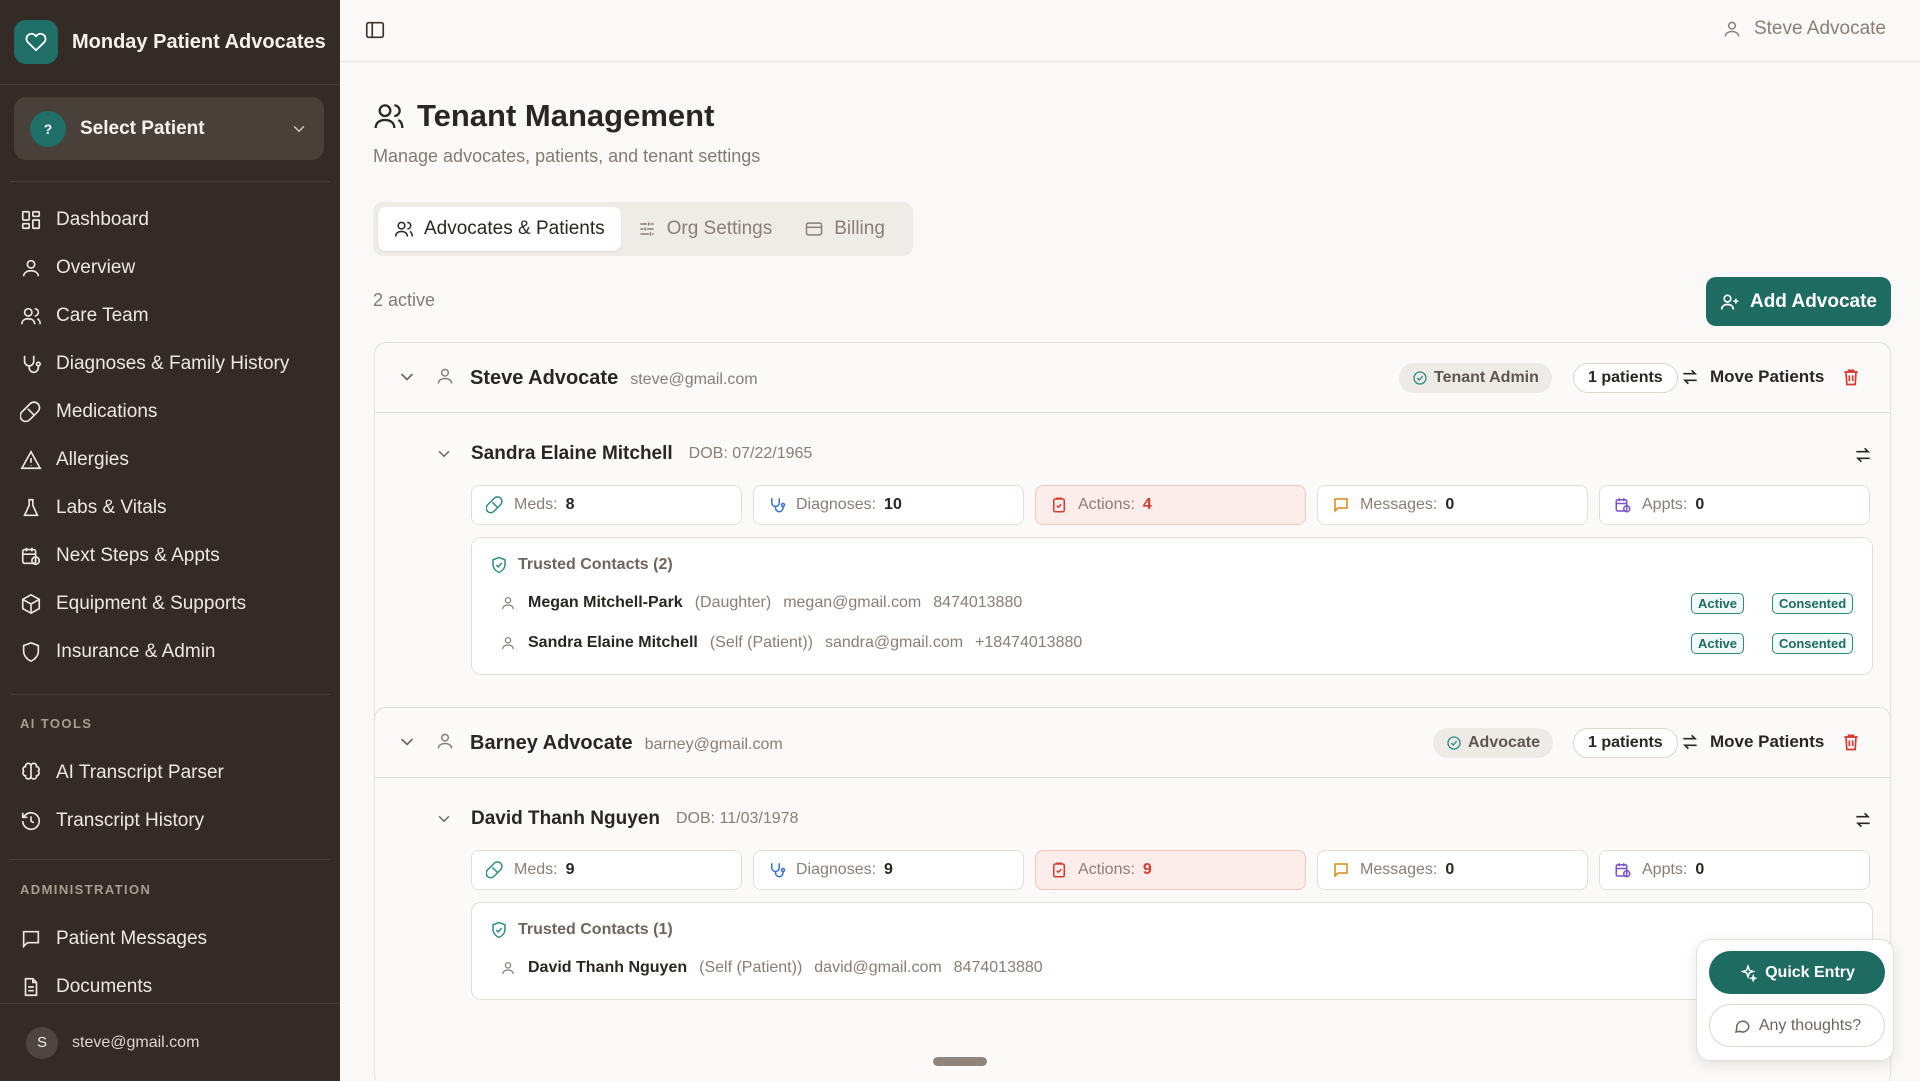  I want to click on advocate-email: barney@gmail.com, so click(713, 744).